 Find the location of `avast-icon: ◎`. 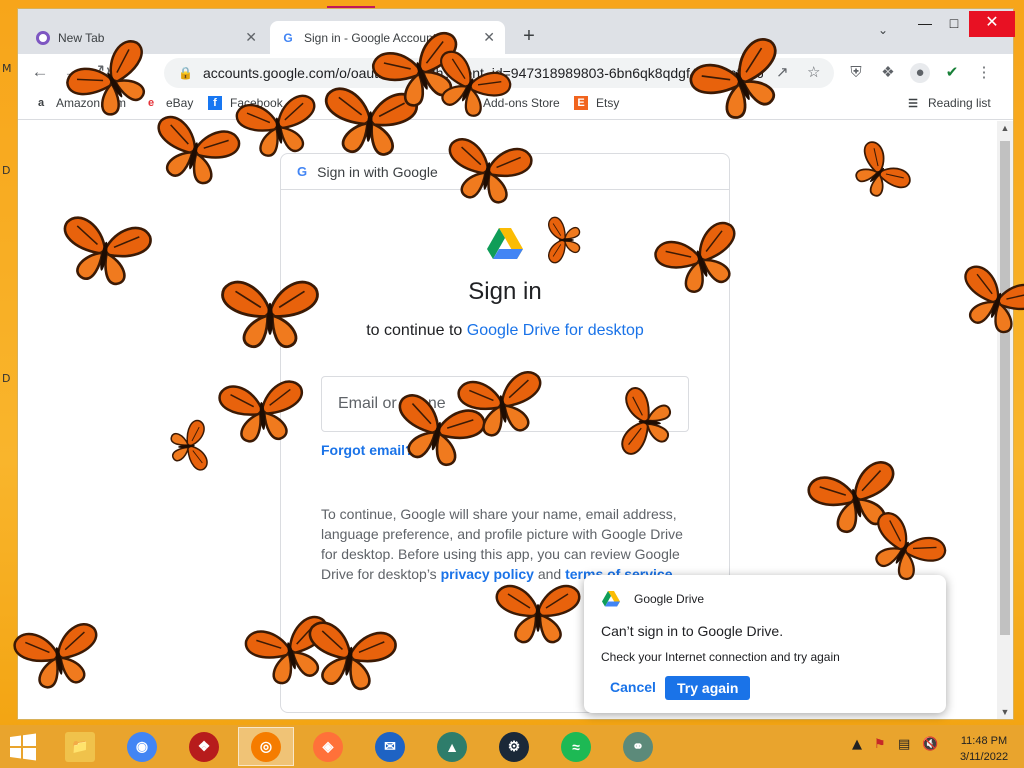

avast-icon: ◎ is located at coordinates (266, 746).